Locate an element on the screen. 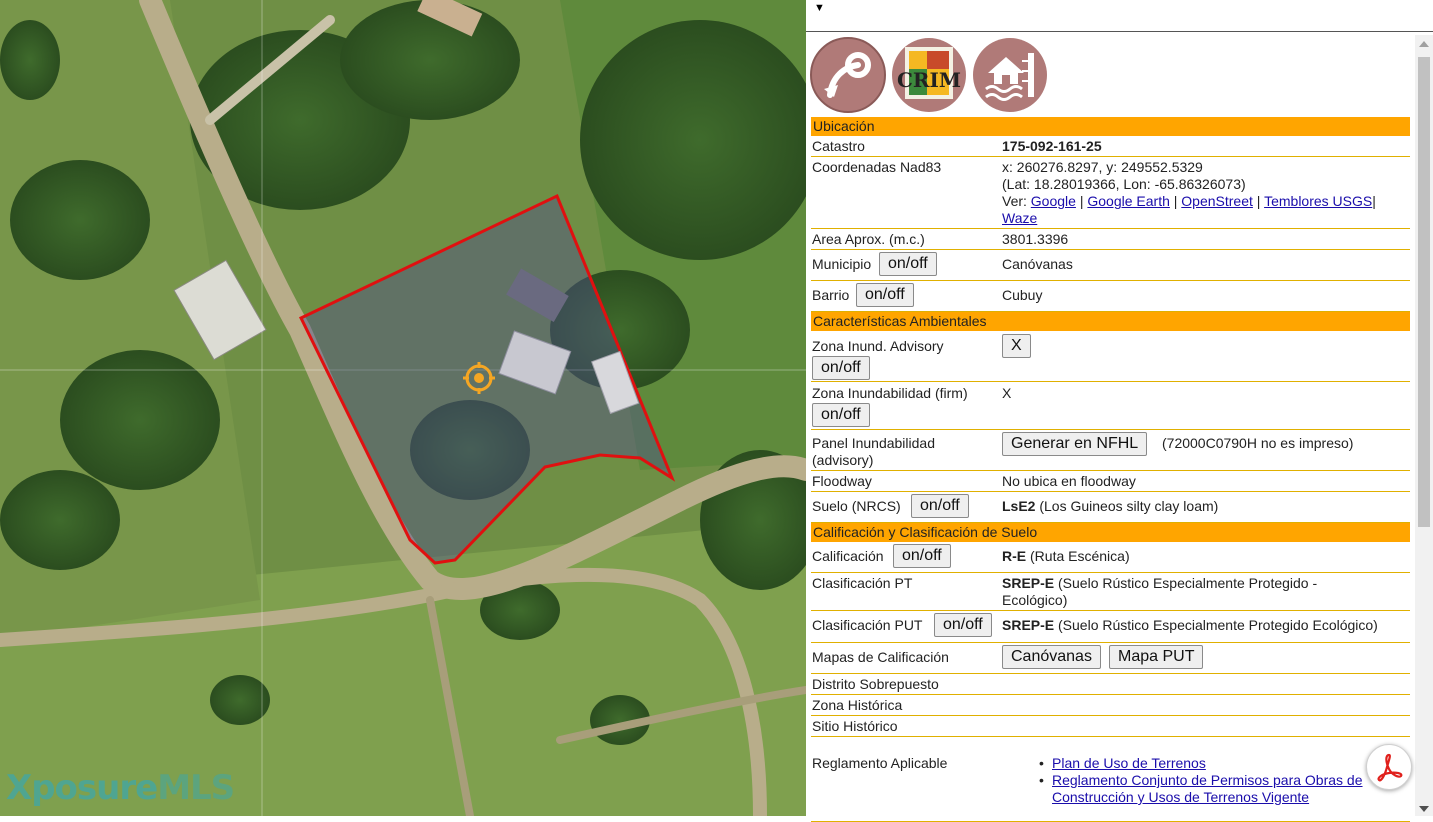  row-floodway: Floodway No ubica en floodway is located at coordinates (1110, 481).